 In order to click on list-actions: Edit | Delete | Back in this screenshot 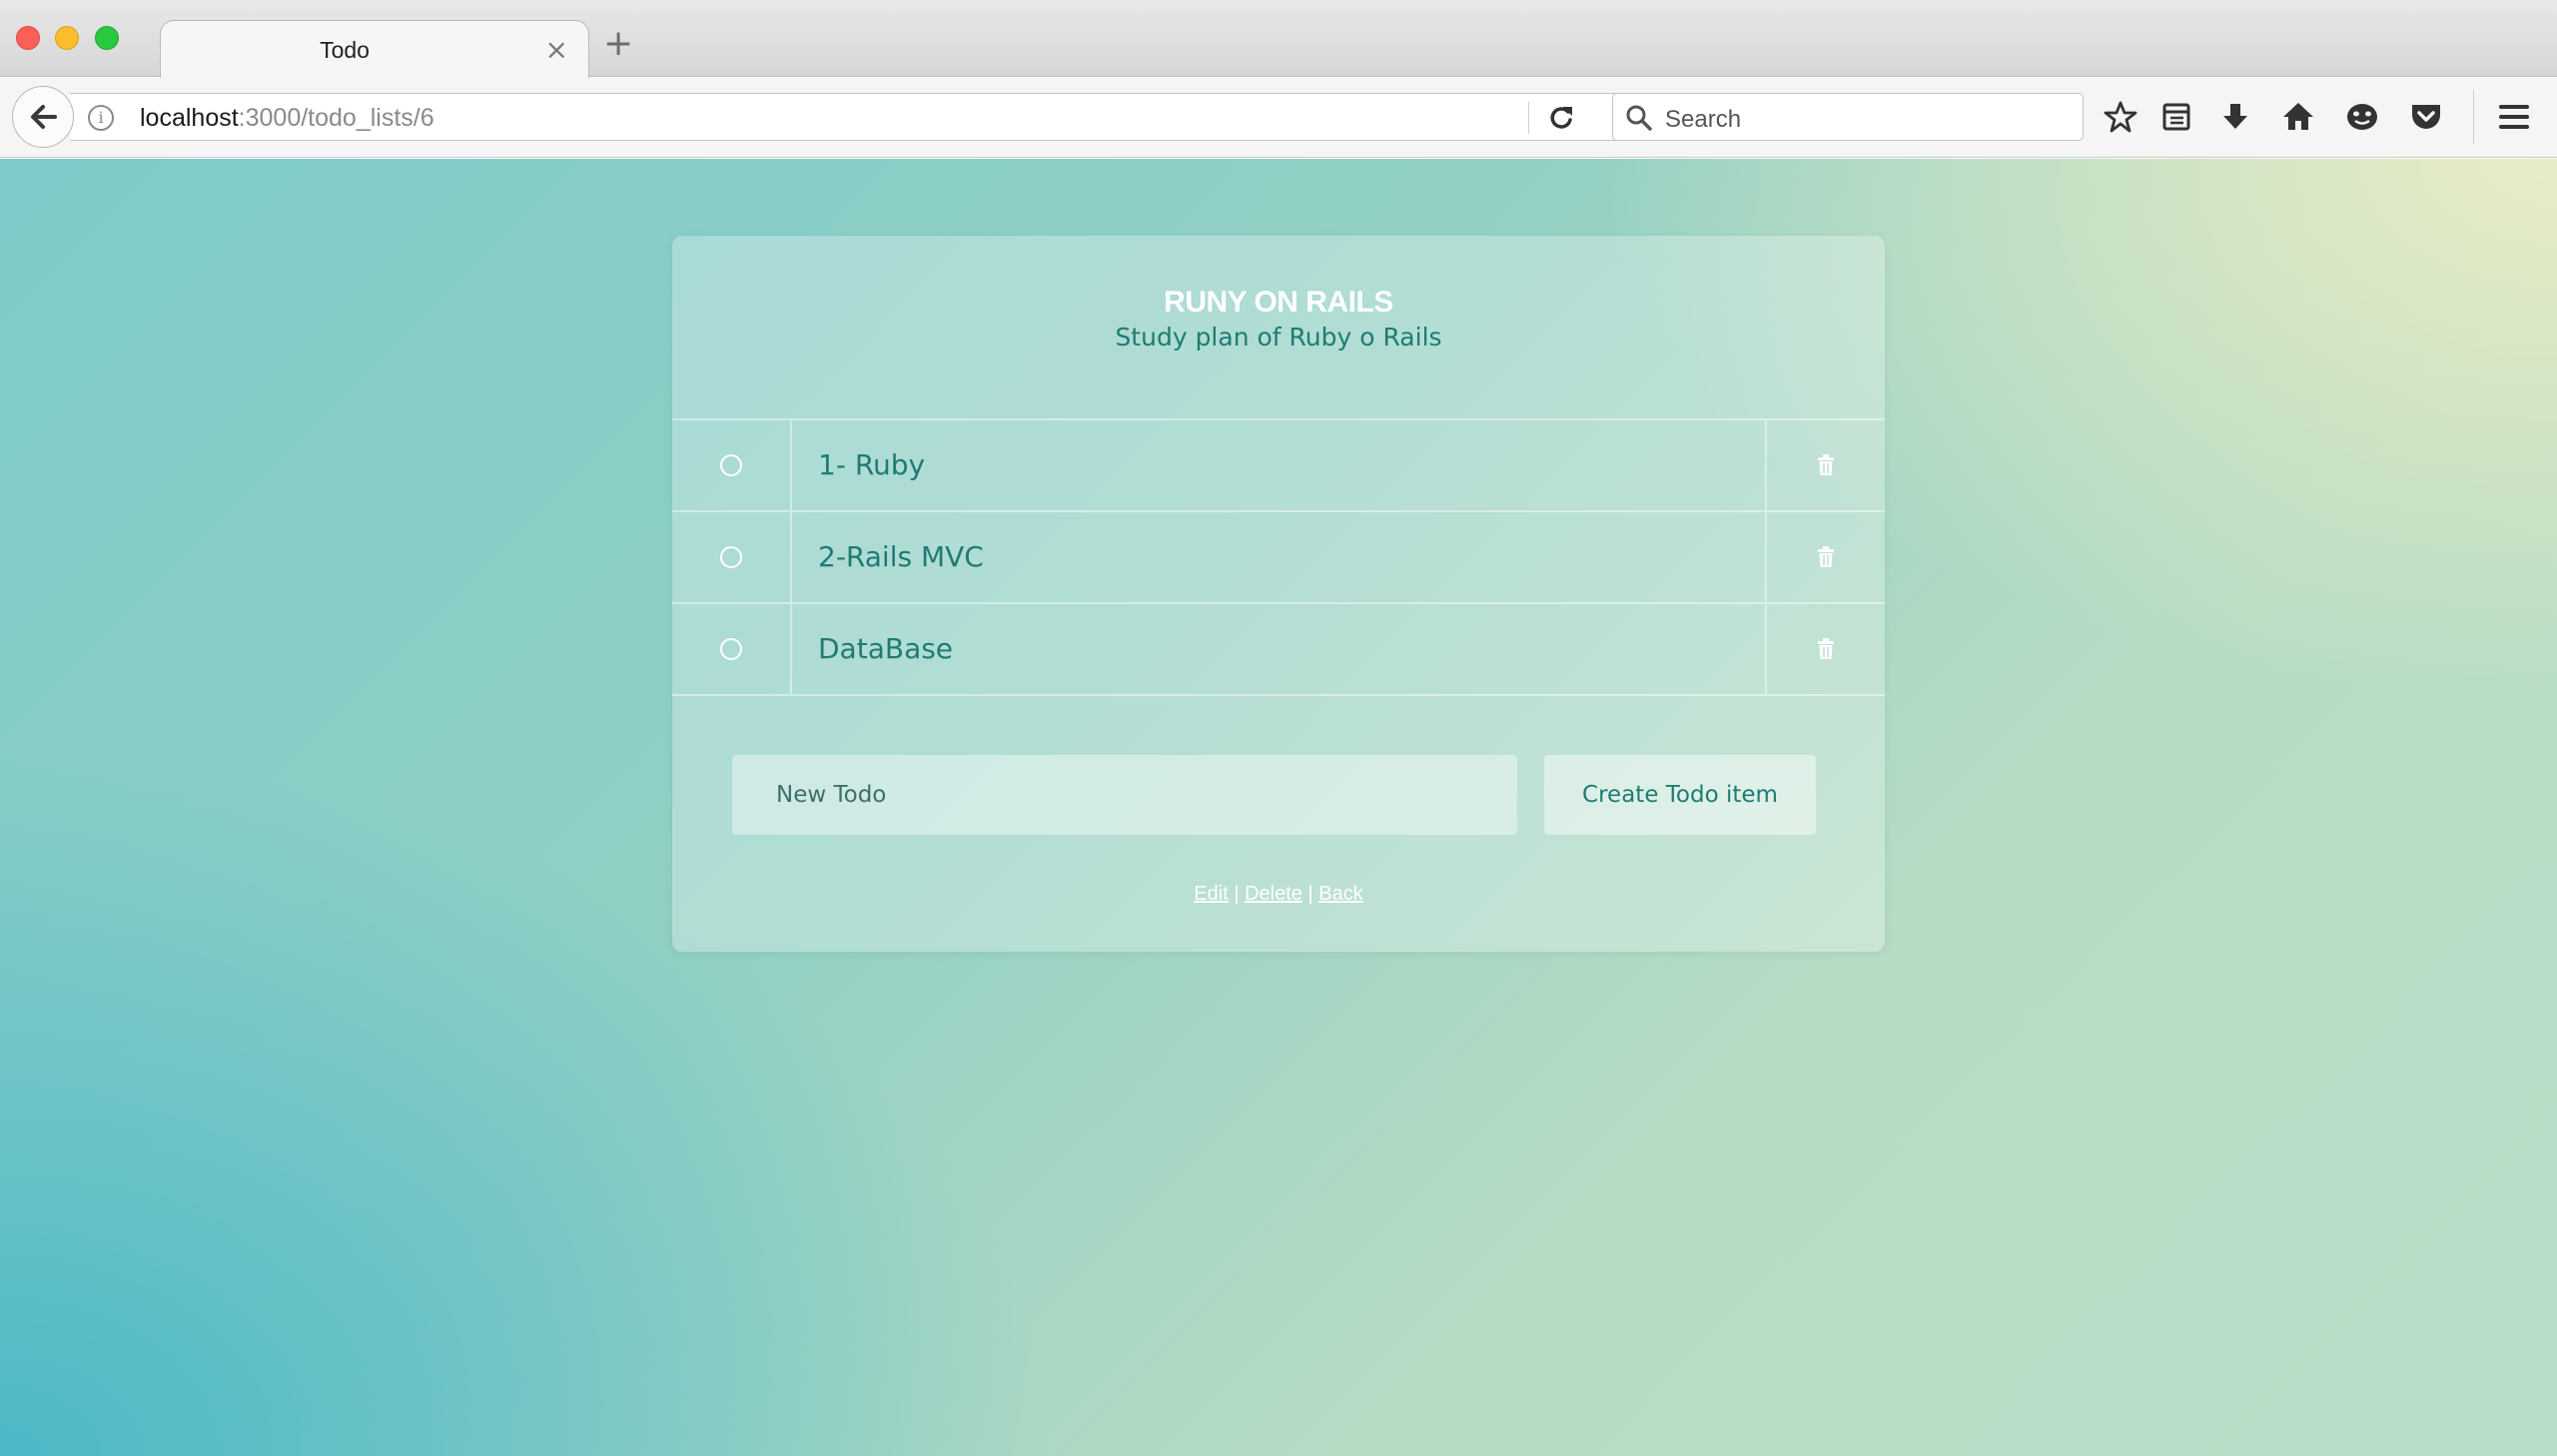, I will do `click(1278, 894)`.